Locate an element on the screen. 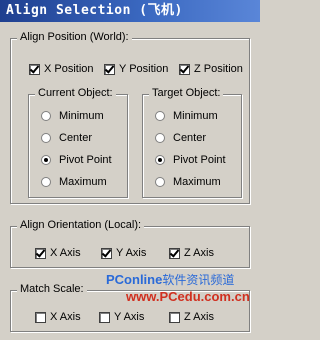 The width and height of the screenshot is (320, 340). current-center-label: Center is located at coordinates (76, 138).